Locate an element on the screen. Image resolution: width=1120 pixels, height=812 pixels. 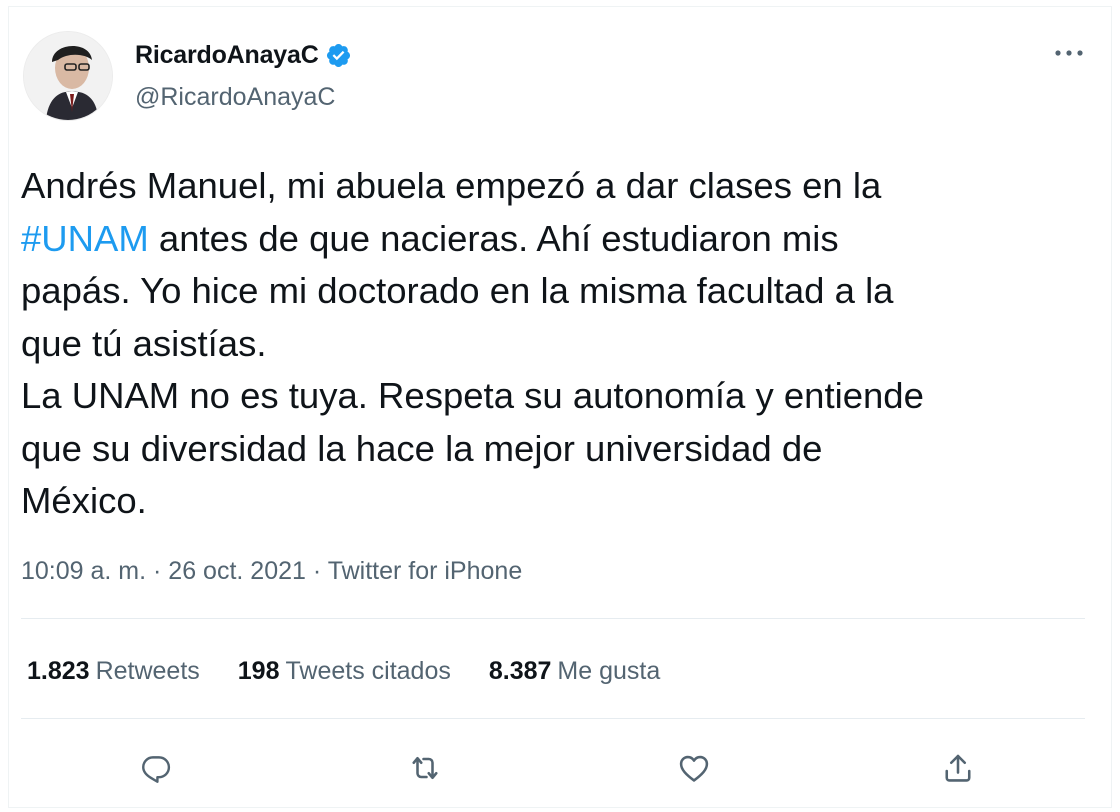
verified-badge-icon is located at coordinates (338, 55).